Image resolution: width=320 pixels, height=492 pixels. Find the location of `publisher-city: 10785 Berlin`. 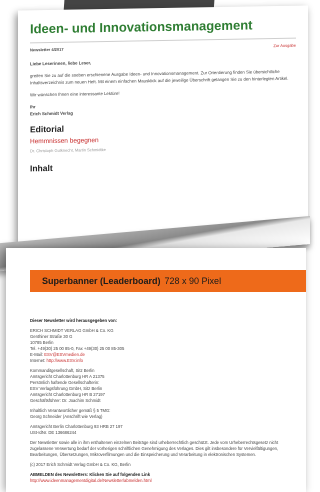

publisher-city: 10785 Berlin is located at coordinates (42, 342).